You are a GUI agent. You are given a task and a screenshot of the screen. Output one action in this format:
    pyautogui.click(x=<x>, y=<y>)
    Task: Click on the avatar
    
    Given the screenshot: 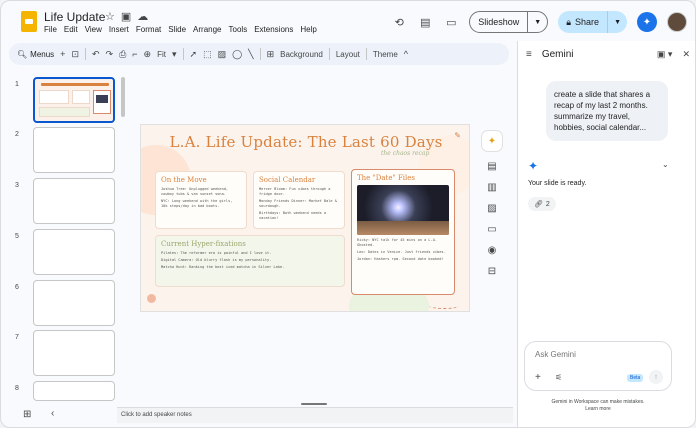 What is the action you would take?
    pyautogui.click(x=677, y=22)
    